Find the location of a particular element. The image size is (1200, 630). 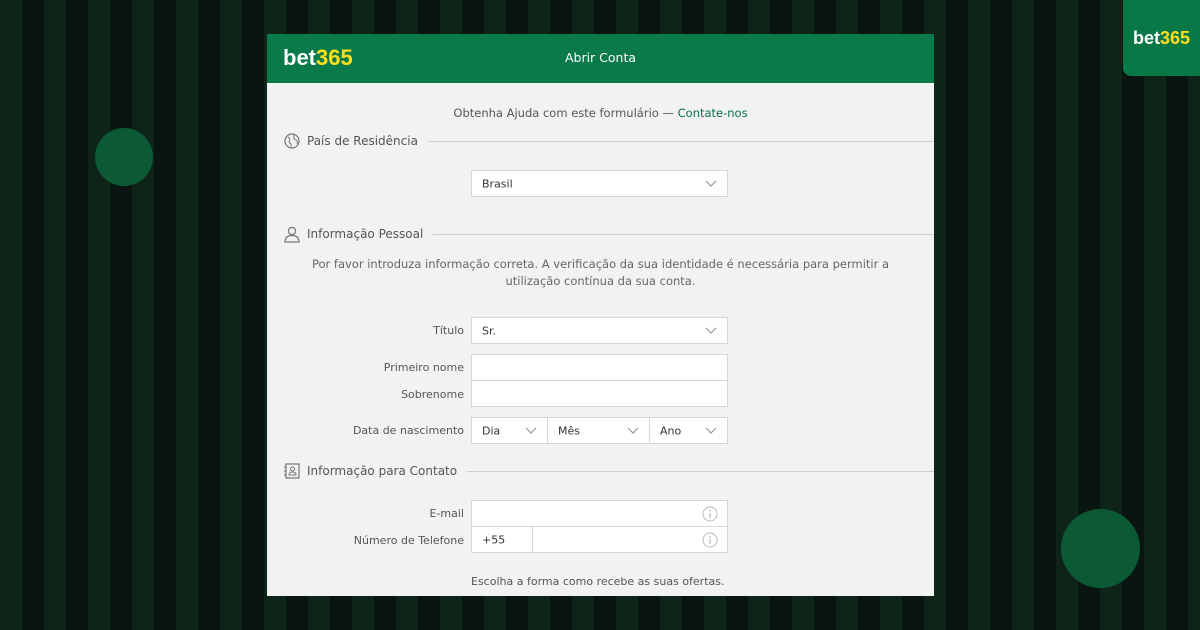

phone-input is located at coordinates (630, 539).